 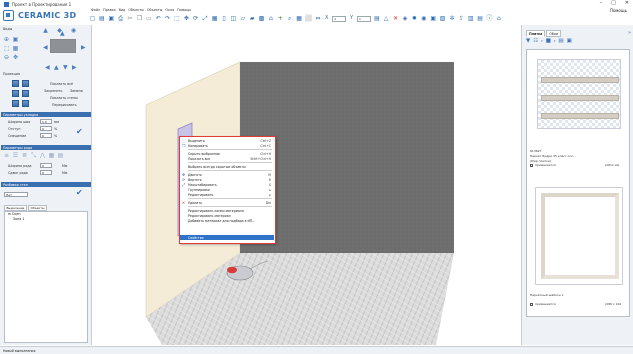 I want to click on details-view-icon: ▤, so click(x=560, y=41).